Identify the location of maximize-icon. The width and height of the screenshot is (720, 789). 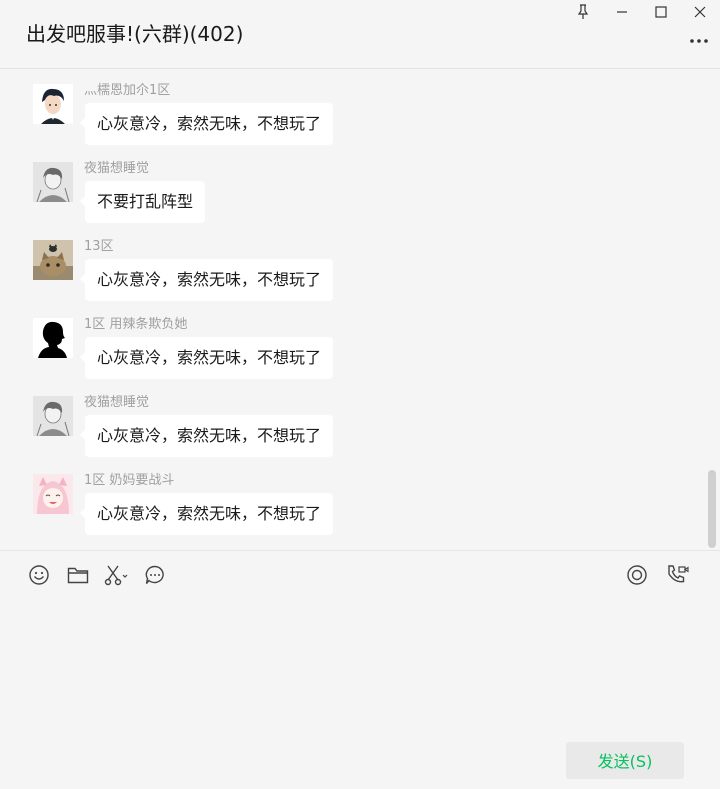
(661, 12).